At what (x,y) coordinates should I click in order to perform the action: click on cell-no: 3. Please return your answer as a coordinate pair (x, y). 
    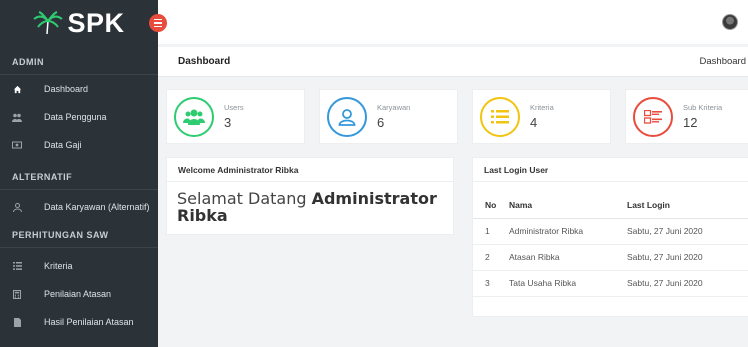
    Looking at the image, I should click on (491, 283).